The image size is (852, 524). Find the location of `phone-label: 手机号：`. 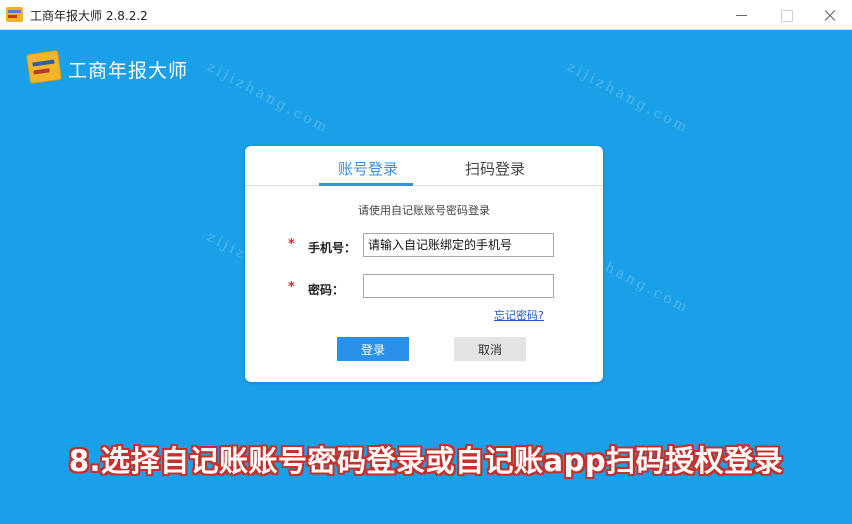

phone-label: 手机号： is located at coordinates (332, 248).